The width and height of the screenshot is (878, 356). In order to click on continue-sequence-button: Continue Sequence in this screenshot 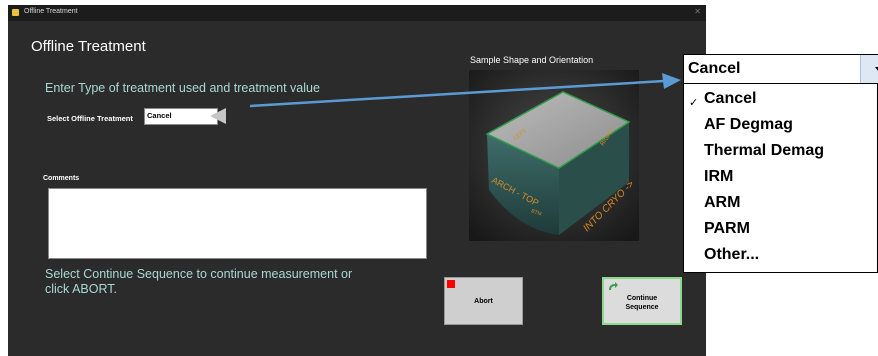, I will do `click(642, 301)`.